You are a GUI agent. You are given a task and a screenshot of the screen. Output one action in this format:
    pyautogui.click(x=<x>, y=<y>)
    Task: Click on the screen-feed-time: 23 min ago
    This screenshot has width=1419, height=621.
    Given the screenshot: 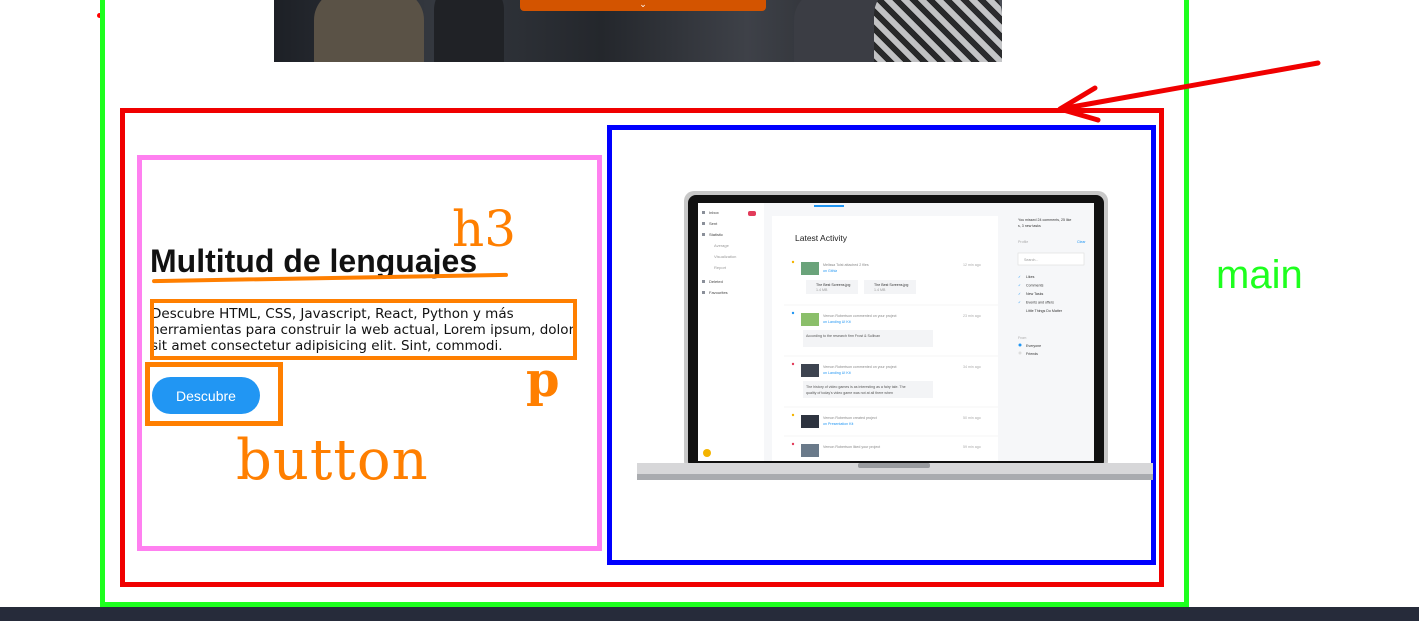 What is the action you would take?
    pyautogui.click(x=972, y=316)
    